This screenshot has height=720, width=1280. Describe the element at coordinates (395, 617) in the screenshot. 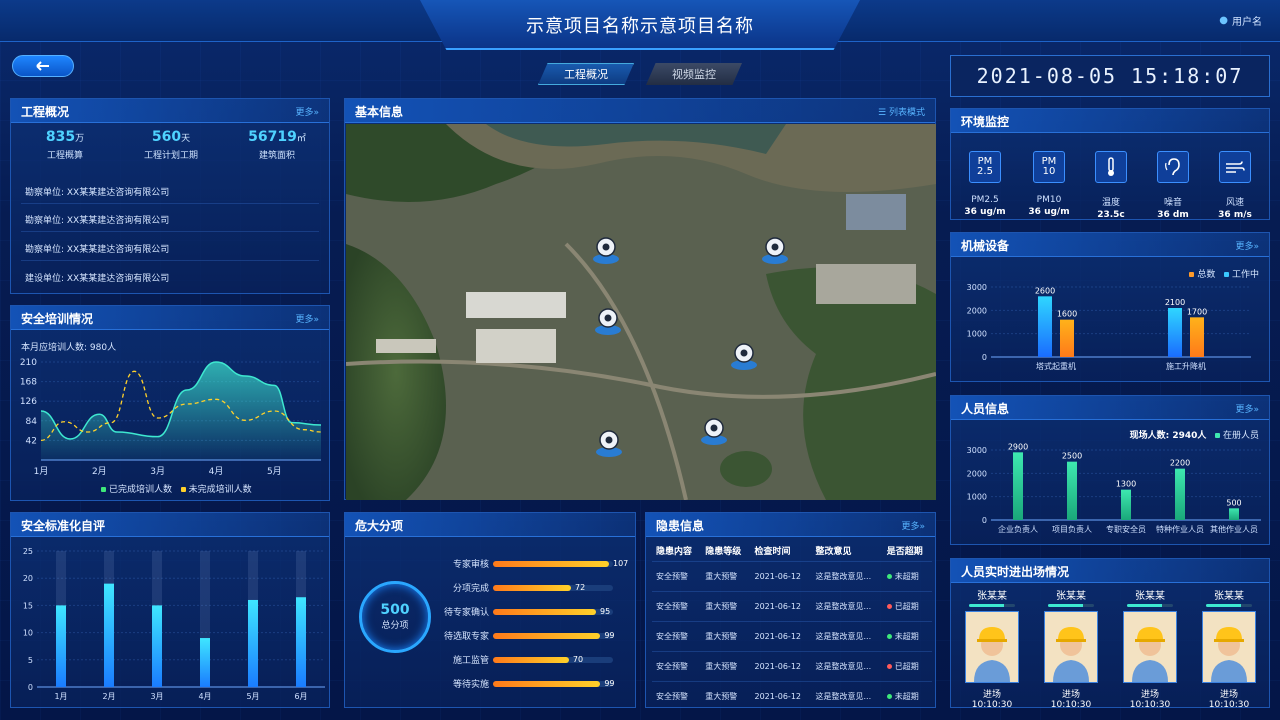

I see `total-ring: 500 总分项` at that location.